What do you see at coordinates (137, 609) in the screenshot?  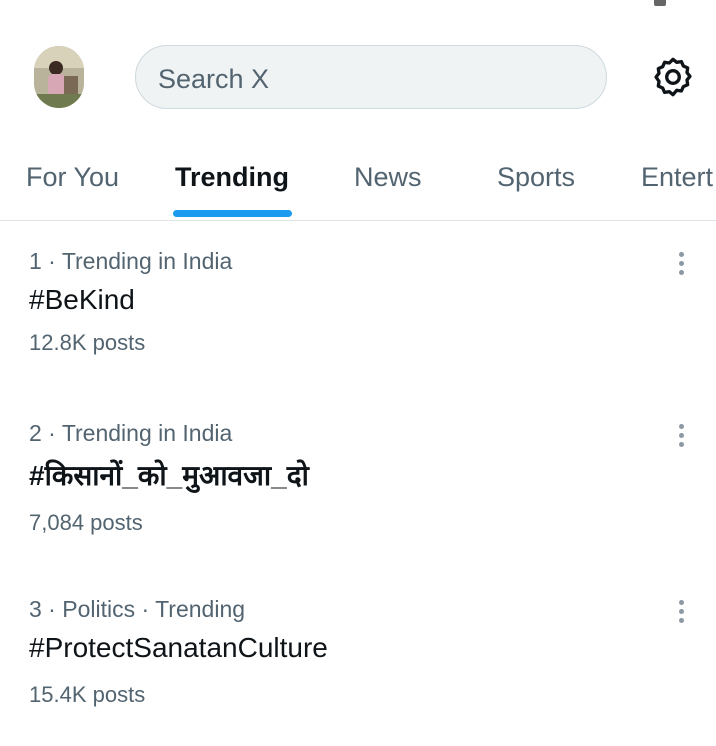 I see `trend-context: 3 · Politics · Trending` at bounding box center [137, 609].